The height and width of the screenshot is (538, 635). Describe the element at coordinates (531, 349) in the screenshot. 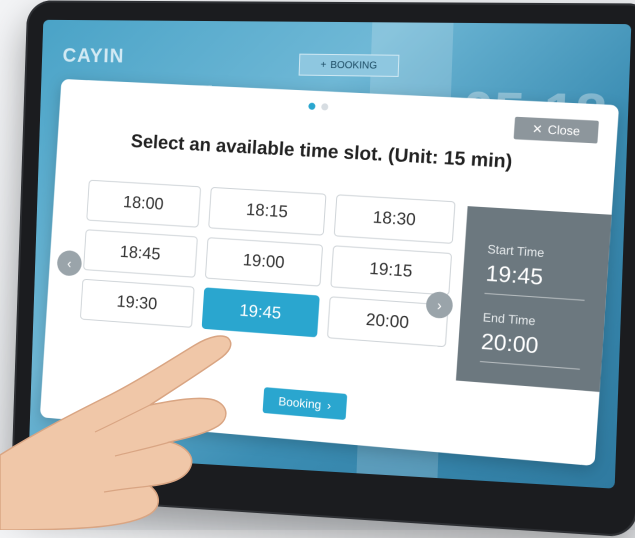

I see `end-time-value: 20:00` at that location.